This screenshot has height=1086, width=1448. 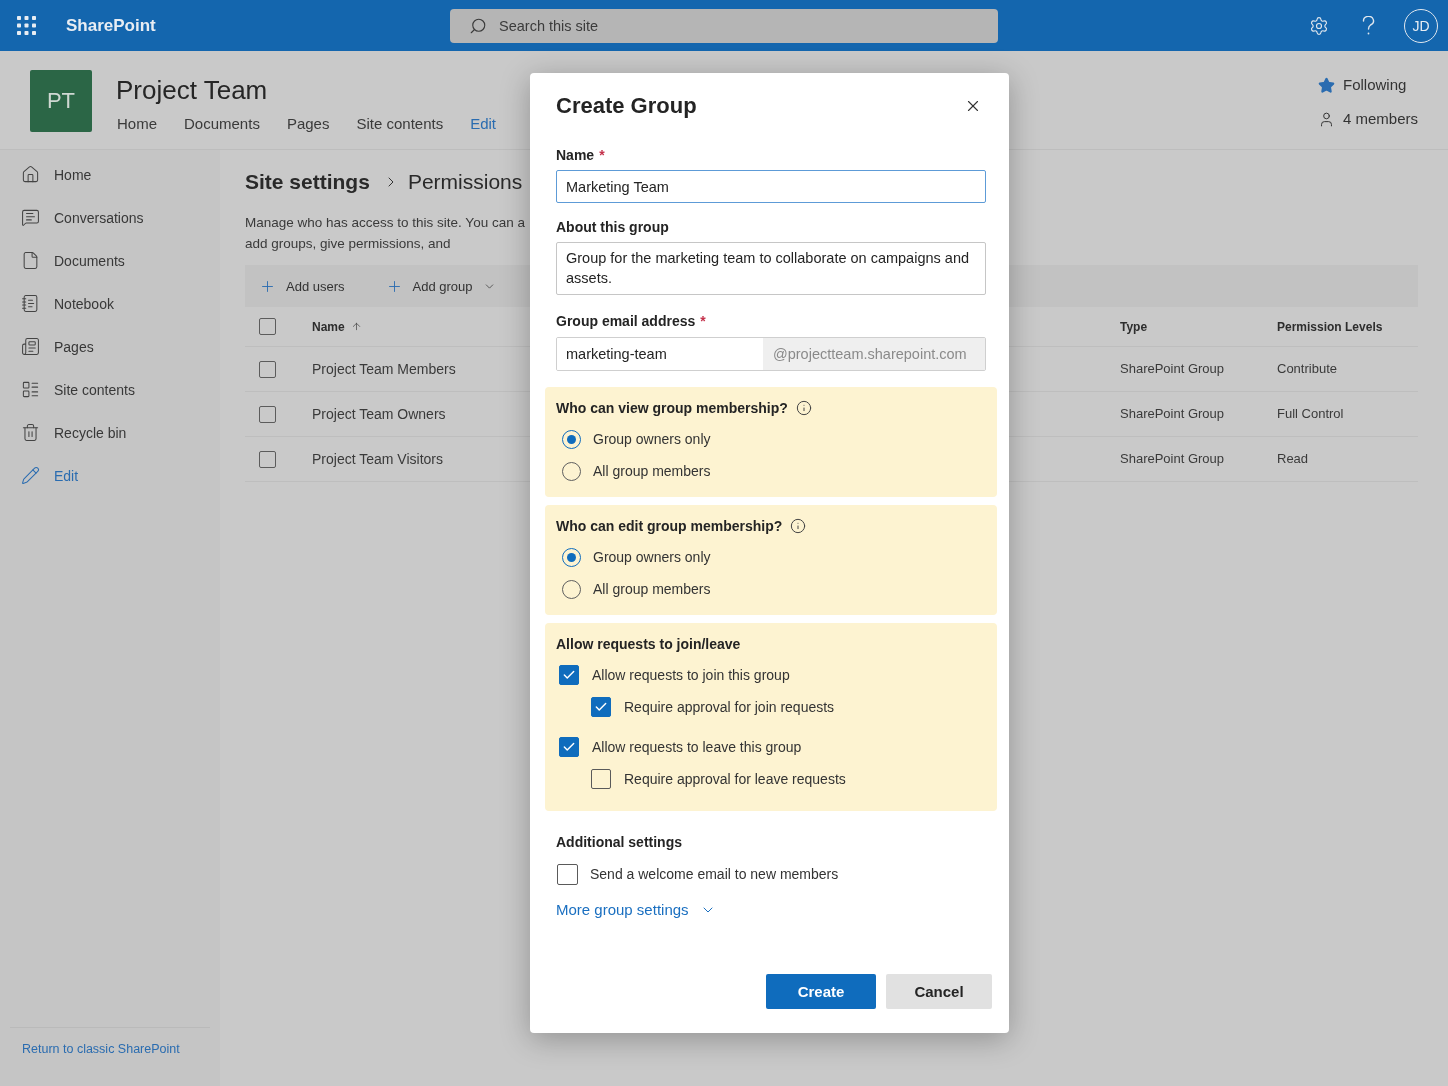 What do you see at coordinates (619, 842) in the screenshot?
I see `section-title: Additional settings` at bounding box center [619, 842].